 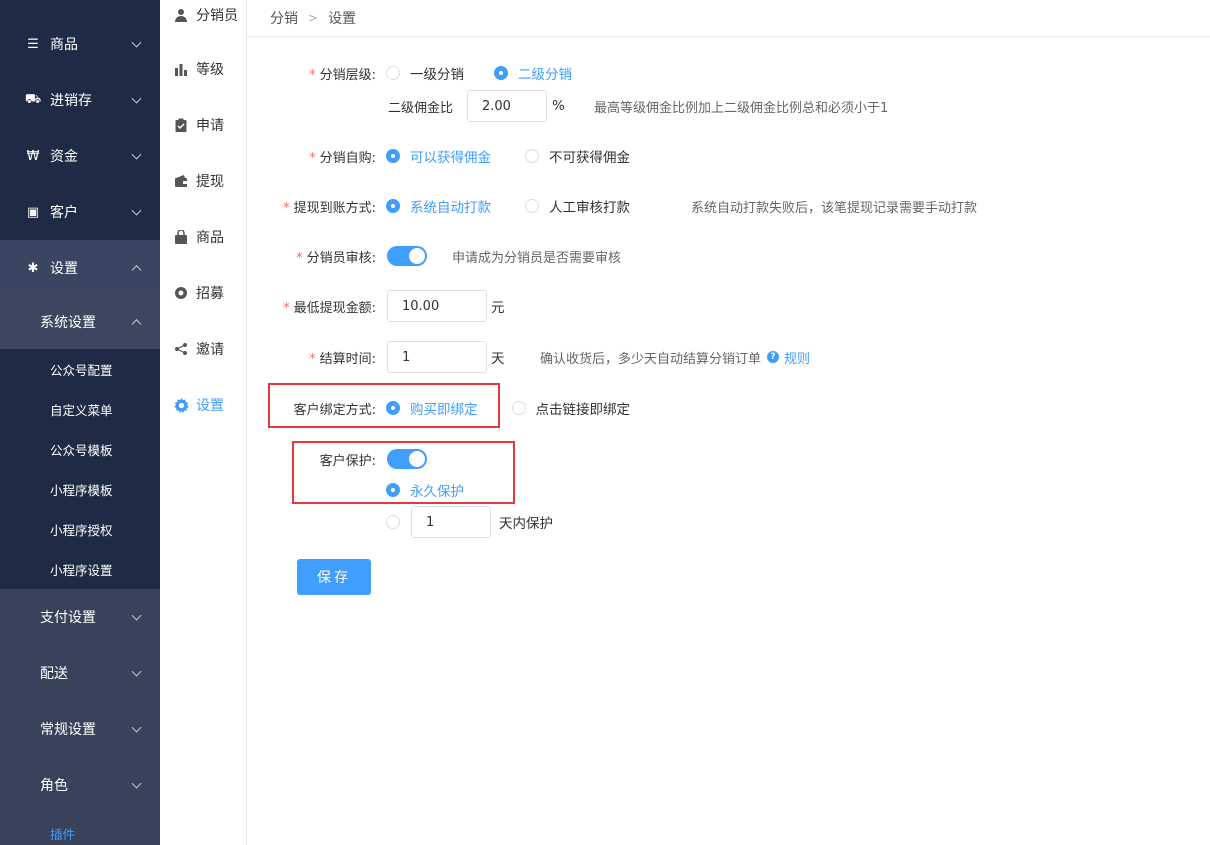 I want to click on radio-protect-days, so click(x=398, y=522).